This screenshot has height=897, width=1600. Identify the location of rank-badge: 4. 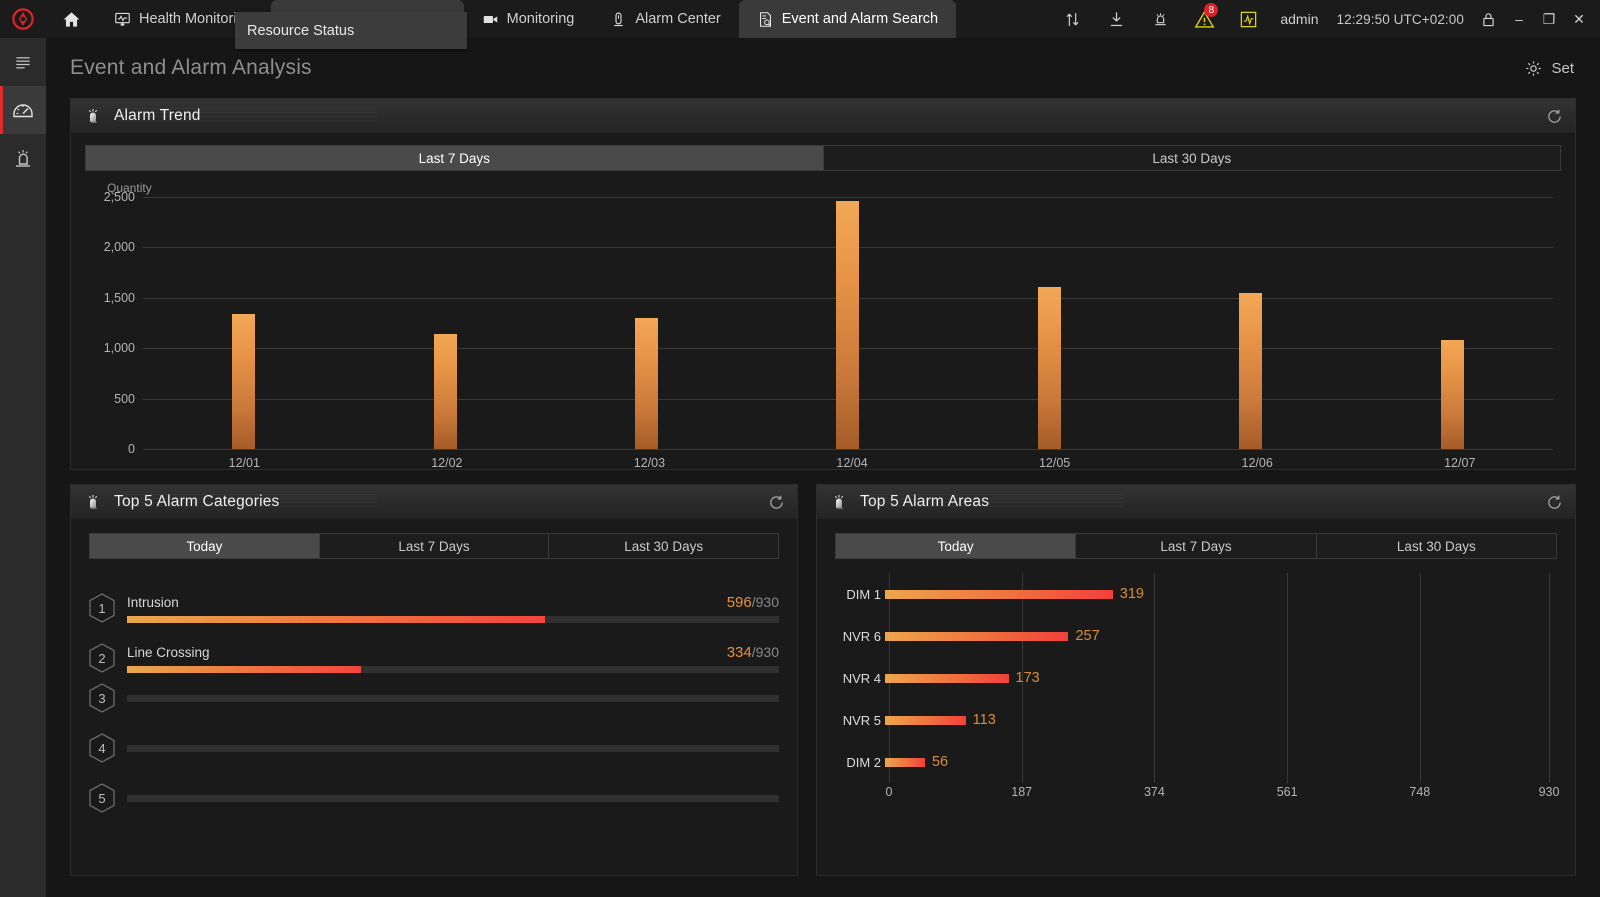
(102, 748).